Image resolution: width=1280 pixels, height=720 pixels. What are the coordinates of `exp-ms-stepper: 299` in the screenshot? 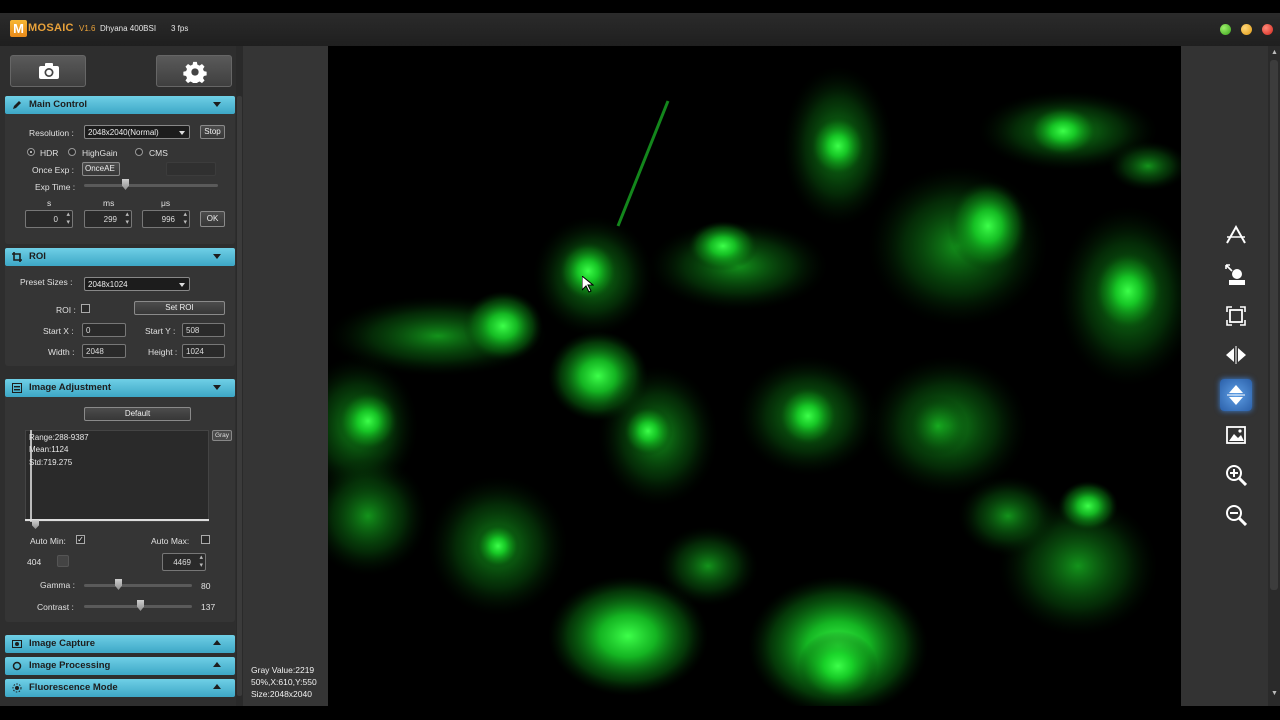 It's located at (108, 219).